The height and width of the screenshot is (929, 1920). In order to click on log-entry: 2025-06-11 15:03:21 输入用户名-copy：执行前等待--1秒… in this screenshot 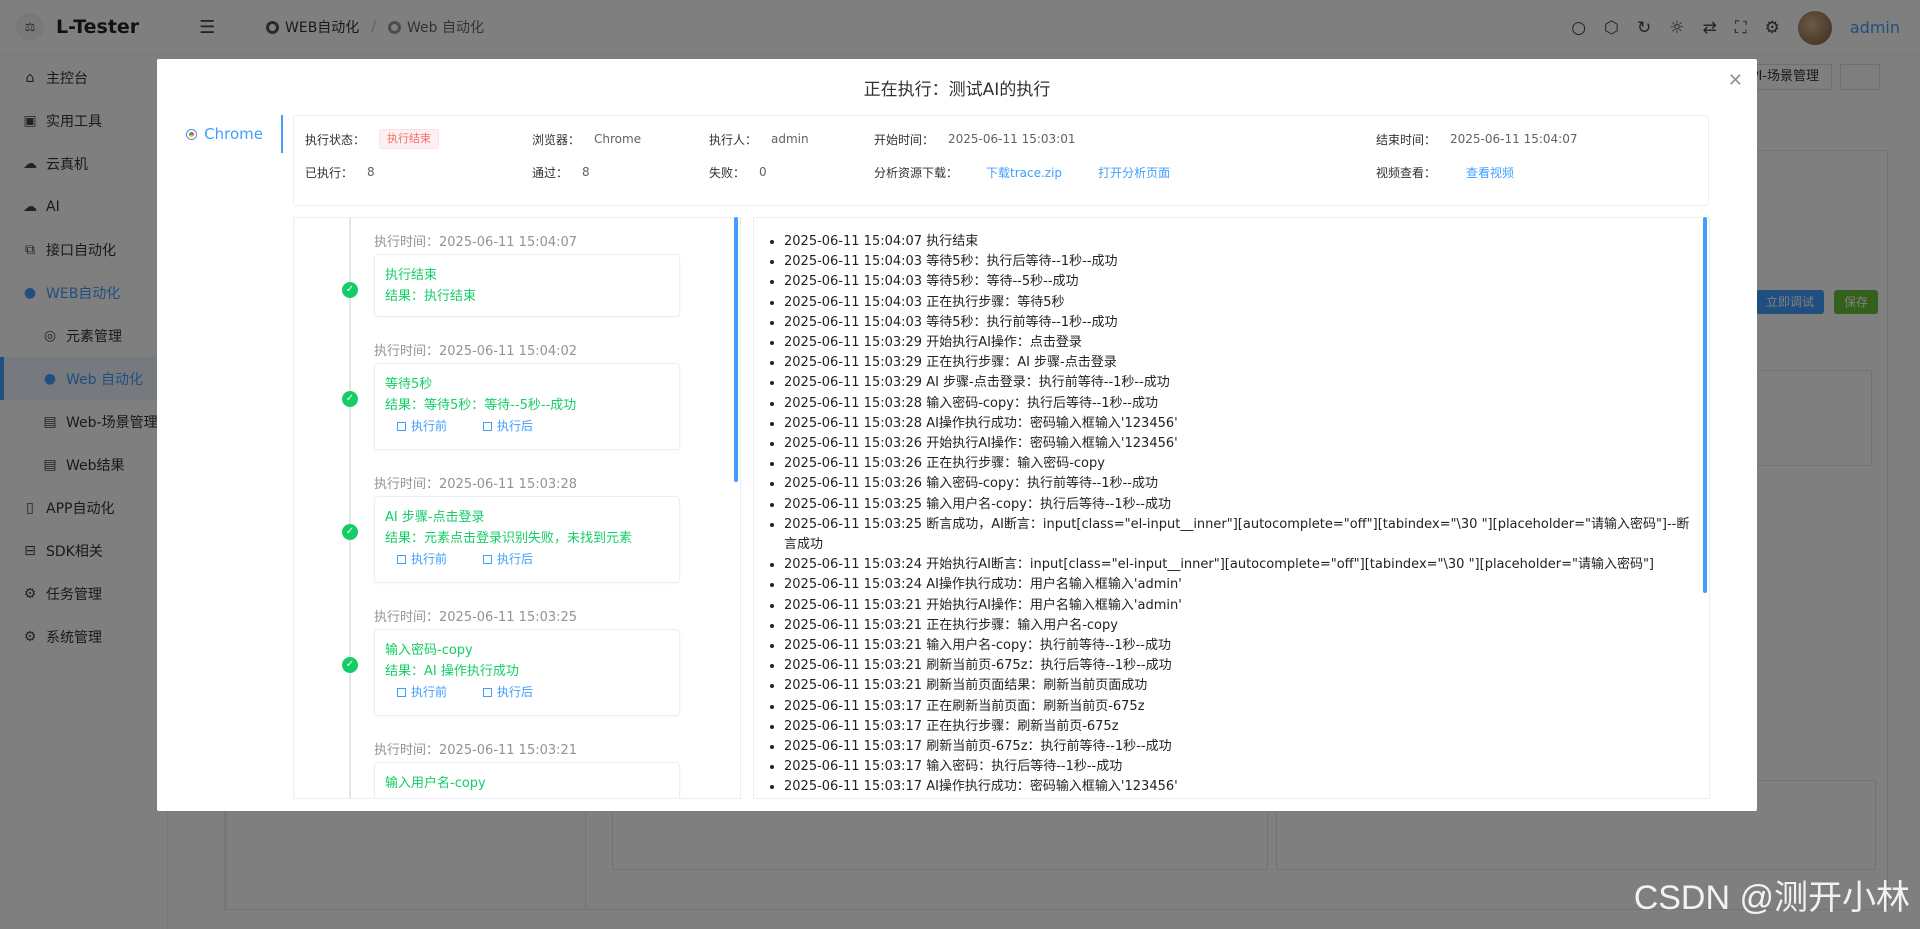, I will do `click(1241, 646)`.